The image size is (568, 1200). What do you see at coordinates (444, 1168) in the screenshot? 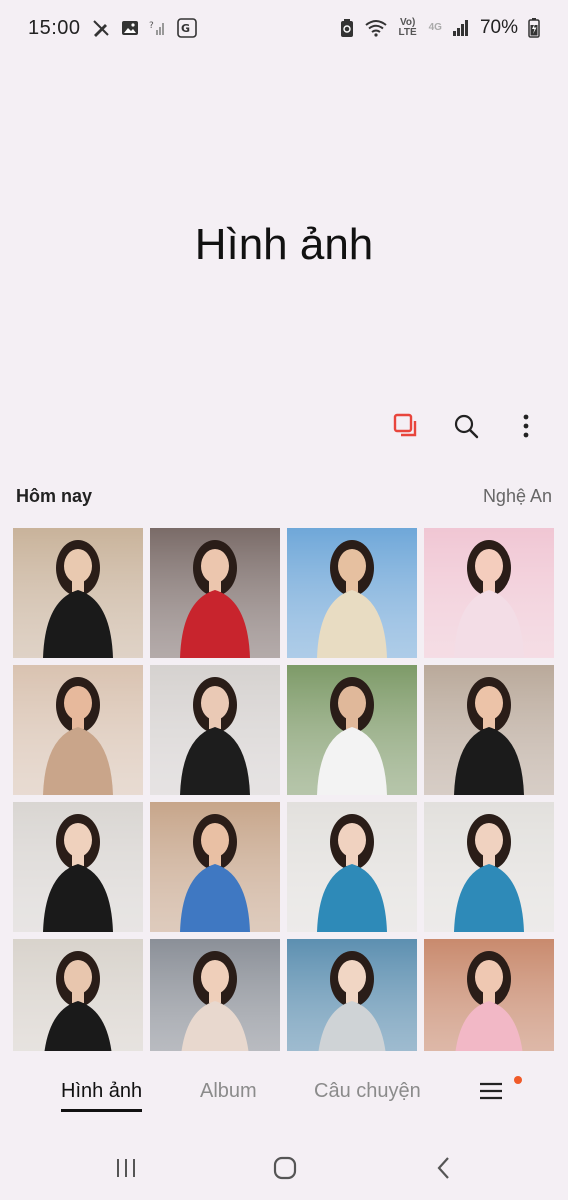
I see `back-icon` at bounding box center [444, 1168].